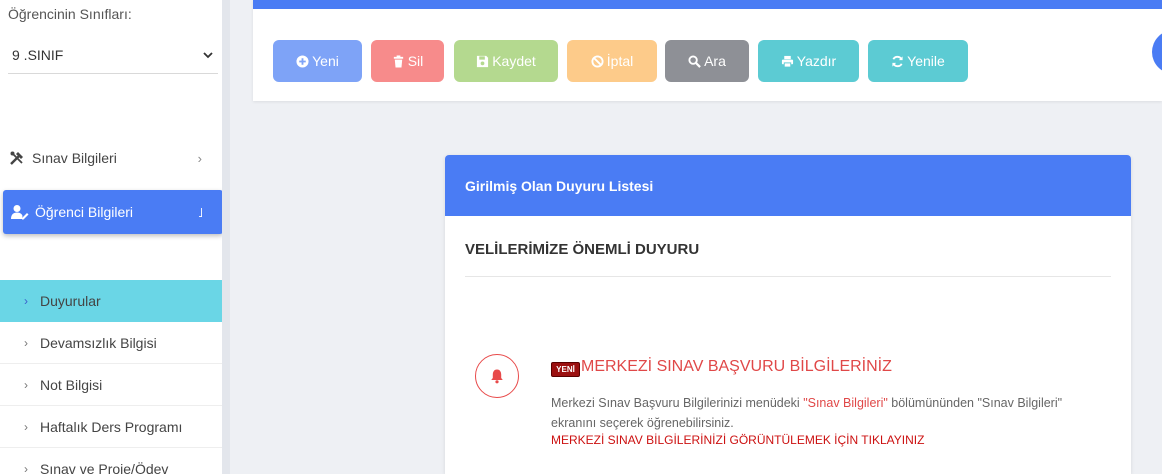 This screenshot has width=1162, height=474. Describe the element at coordinates (620, 61) in the screenshot. I see `button-label: İptal` at that location.